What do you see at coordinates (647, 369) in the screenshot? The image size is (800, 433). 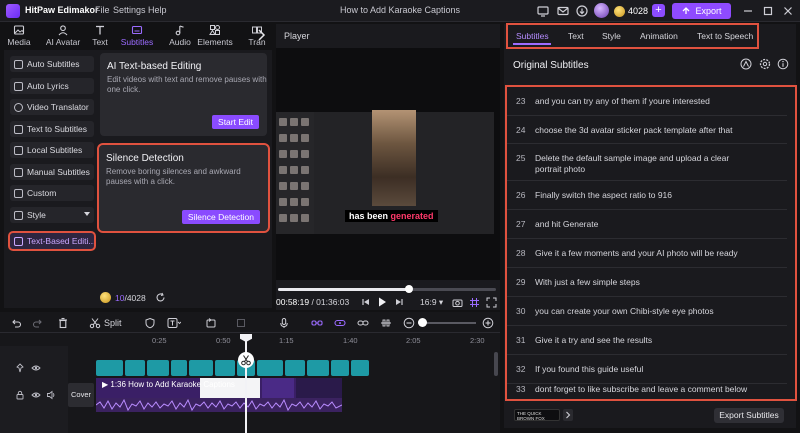 I see `subtitle-row: 32 If you found this guide useful` at bounding box center [647, 369].